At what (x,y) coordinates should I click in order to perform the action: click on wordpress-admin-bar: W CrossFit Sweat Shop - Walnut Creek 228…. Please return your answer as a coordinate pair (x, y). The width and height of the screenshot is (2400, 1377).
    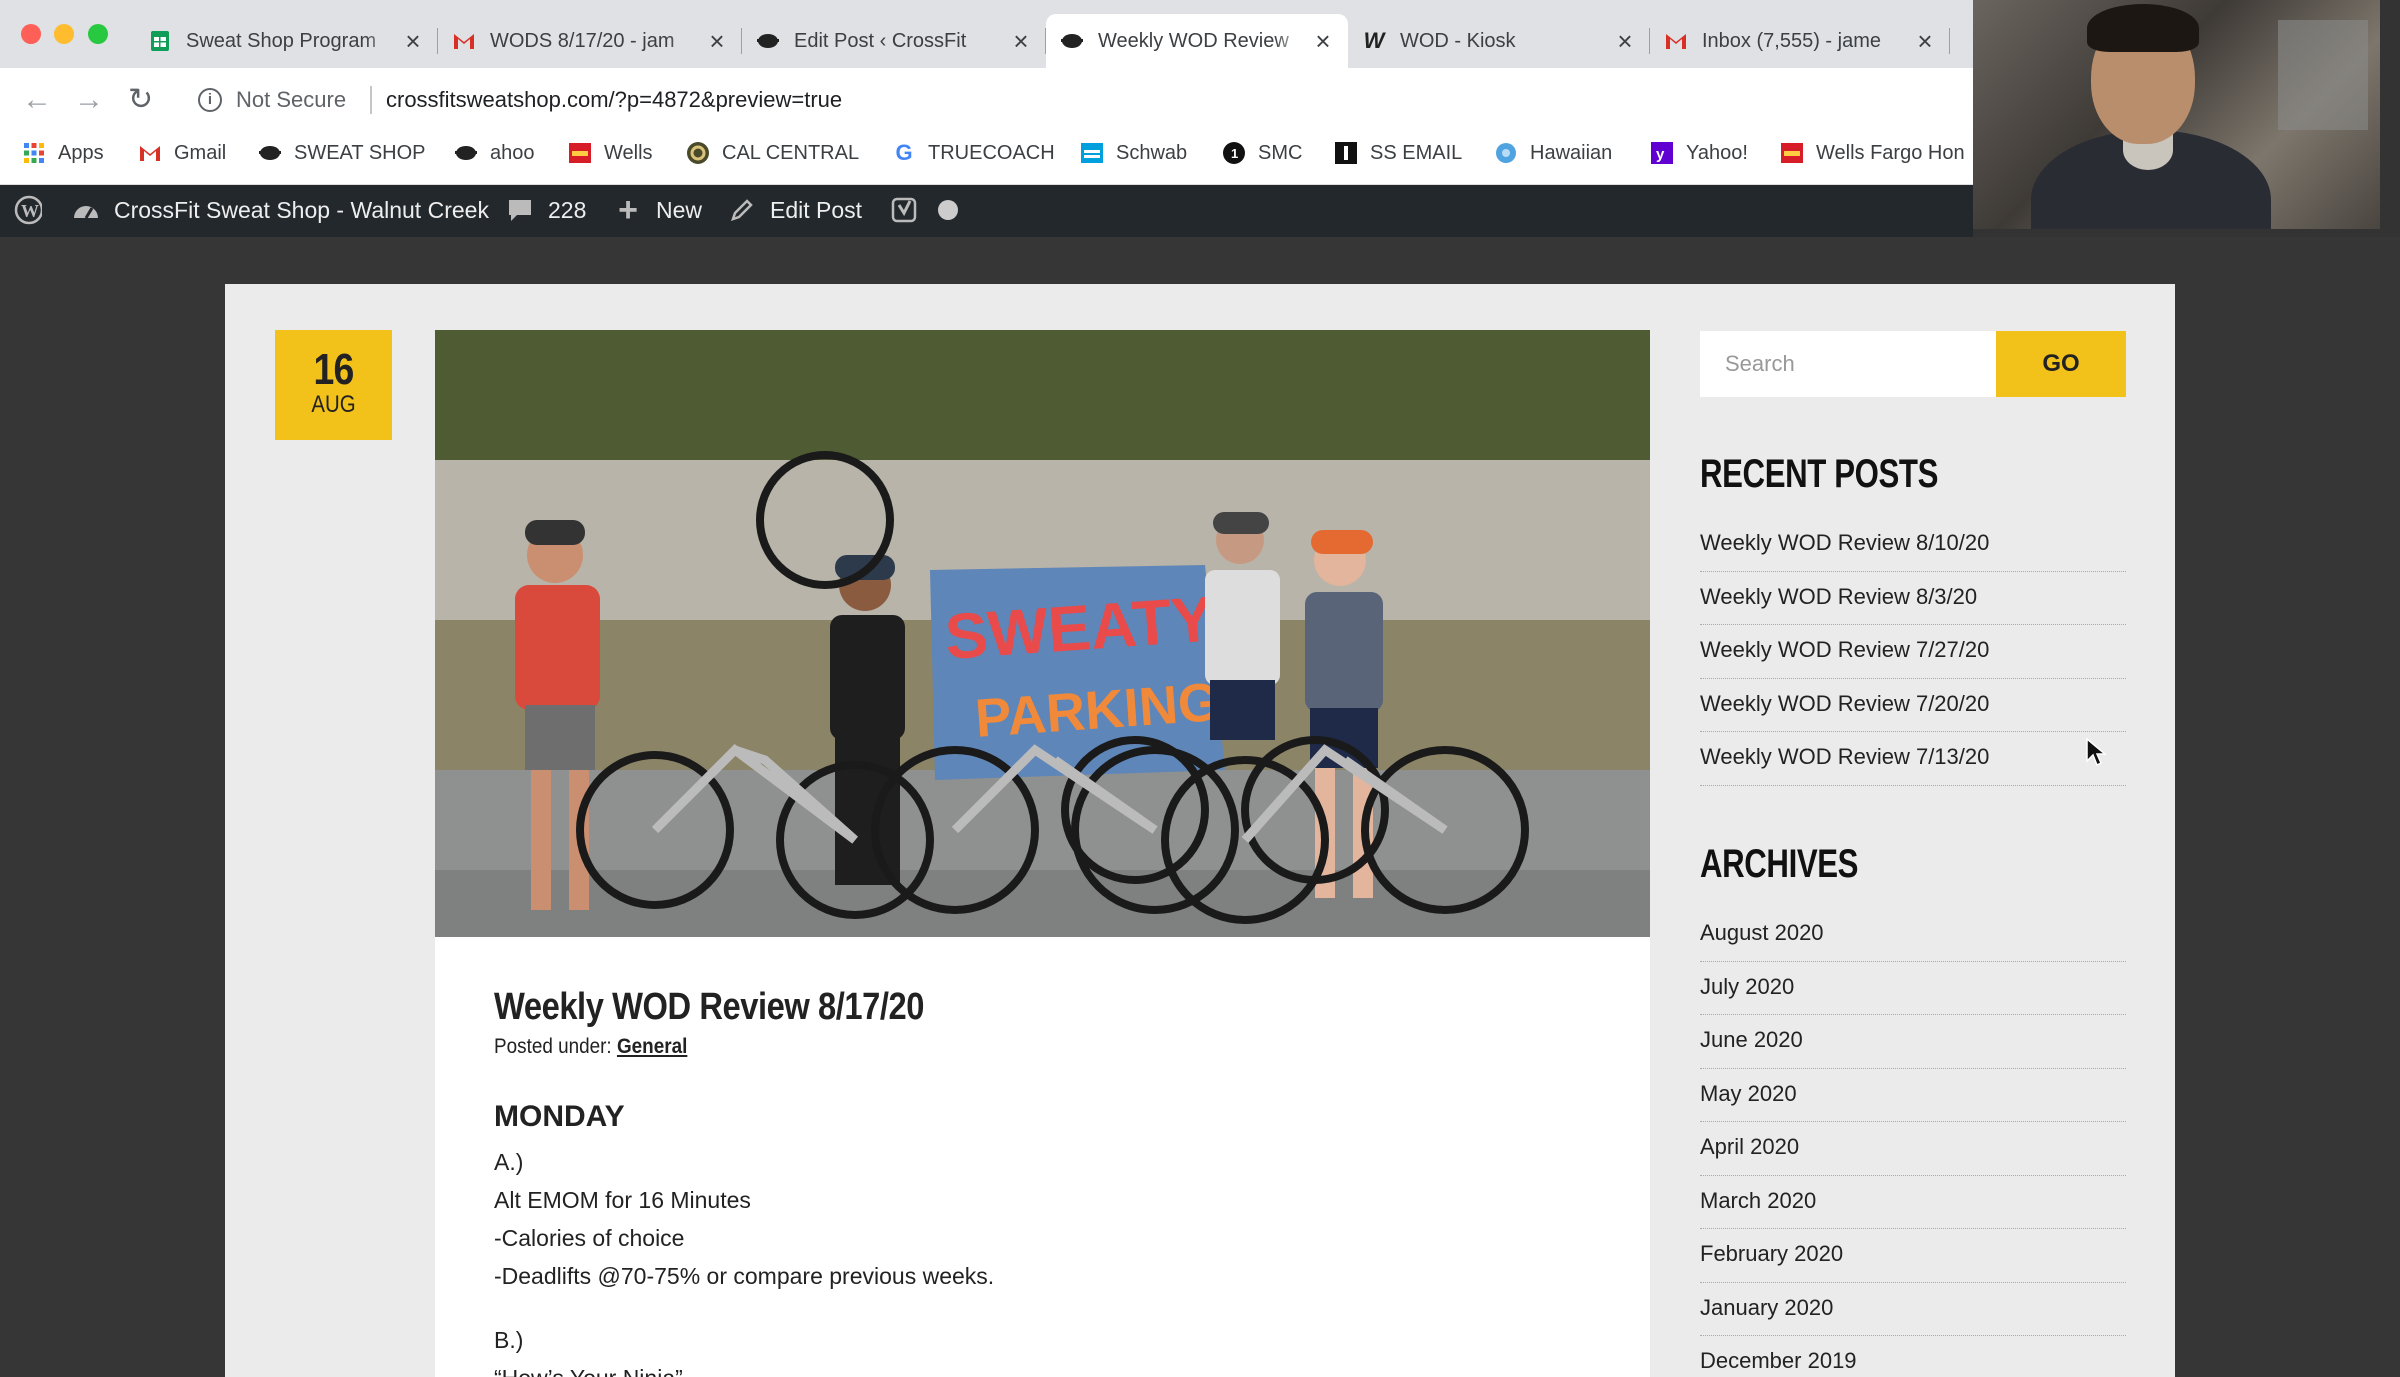
    Looking at the image, I should click on (986, 211).